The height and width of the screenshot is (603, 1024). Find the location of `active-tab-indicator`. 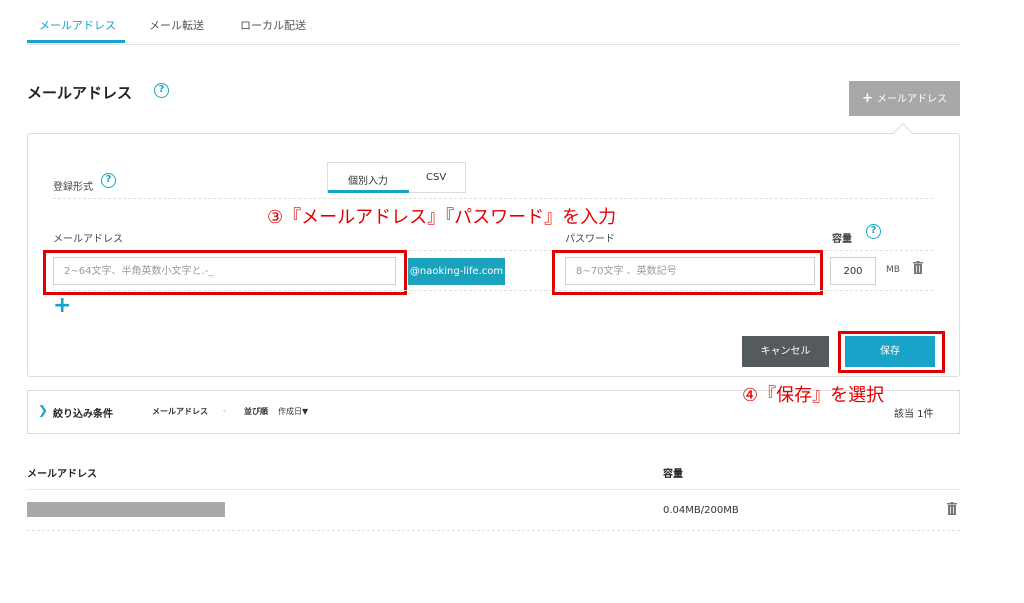

active-tab-indicator is located at coordinates (76, 41).